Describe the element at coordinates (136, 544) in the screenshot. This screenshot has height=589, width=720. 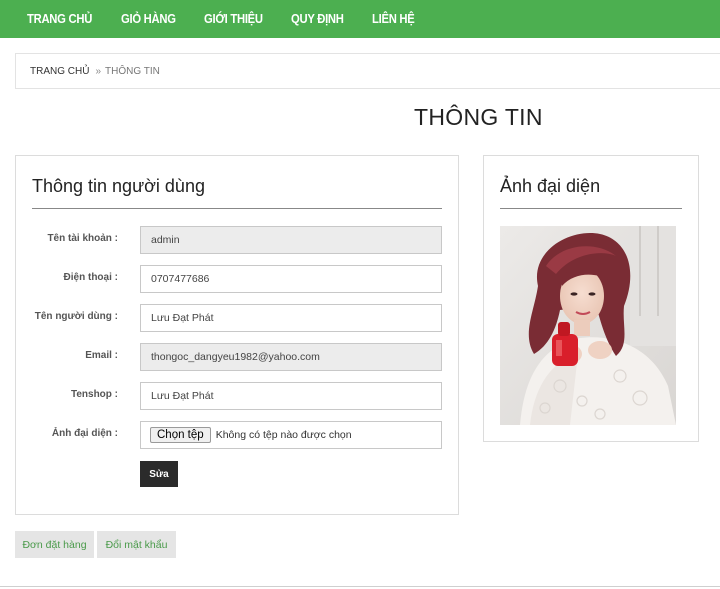
I see `change-password-button: Đổi mật khẩu` at that location.